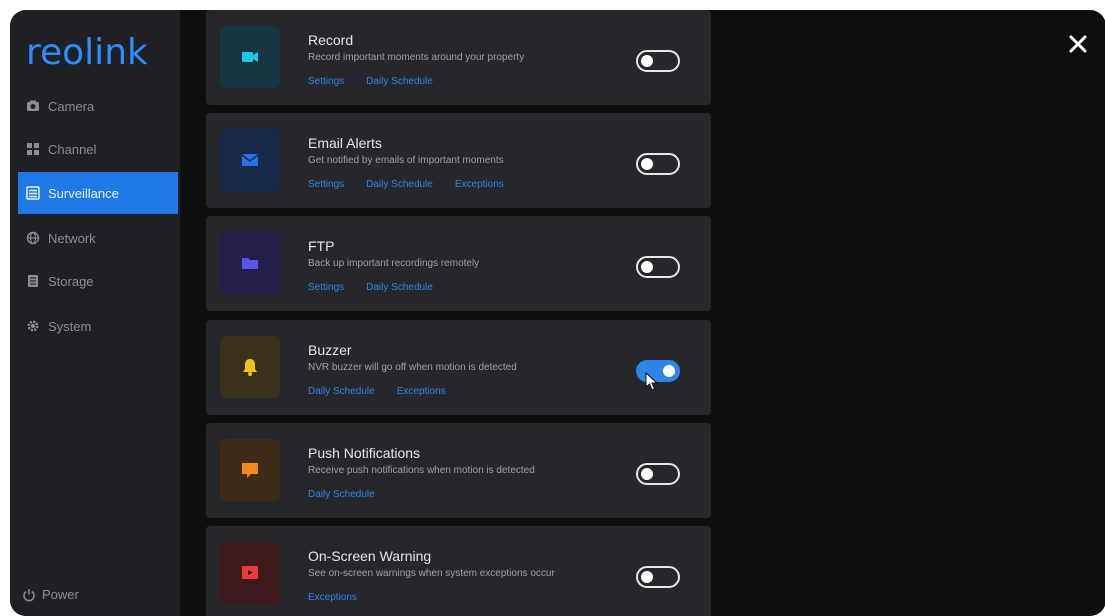  Describe the element at coordinates (83, 193) in the screenshot. I see `sidebar-item-label: Surveillance` at that location.